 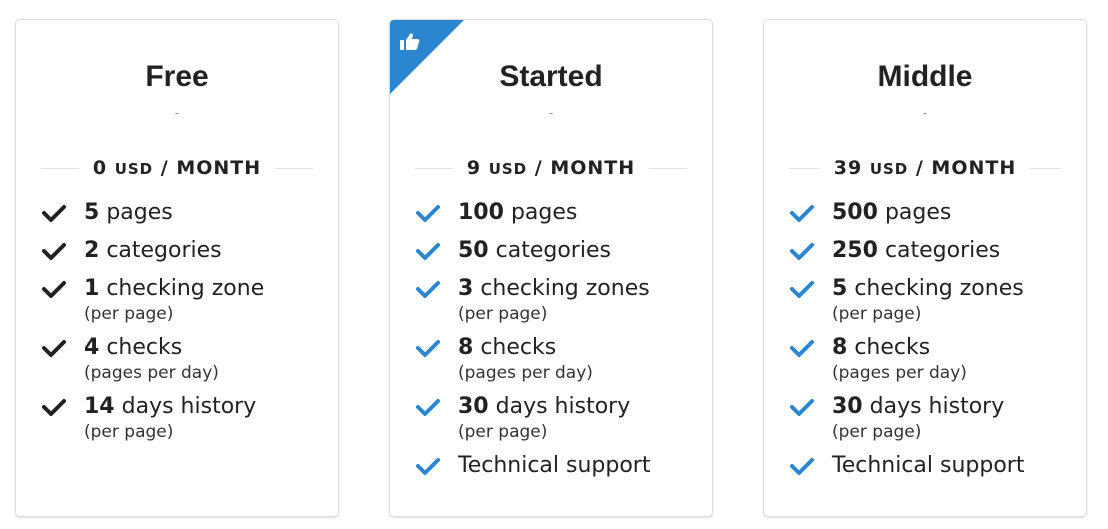 I want to click on feature-item: 500 pages, so click(x=932, y=213).